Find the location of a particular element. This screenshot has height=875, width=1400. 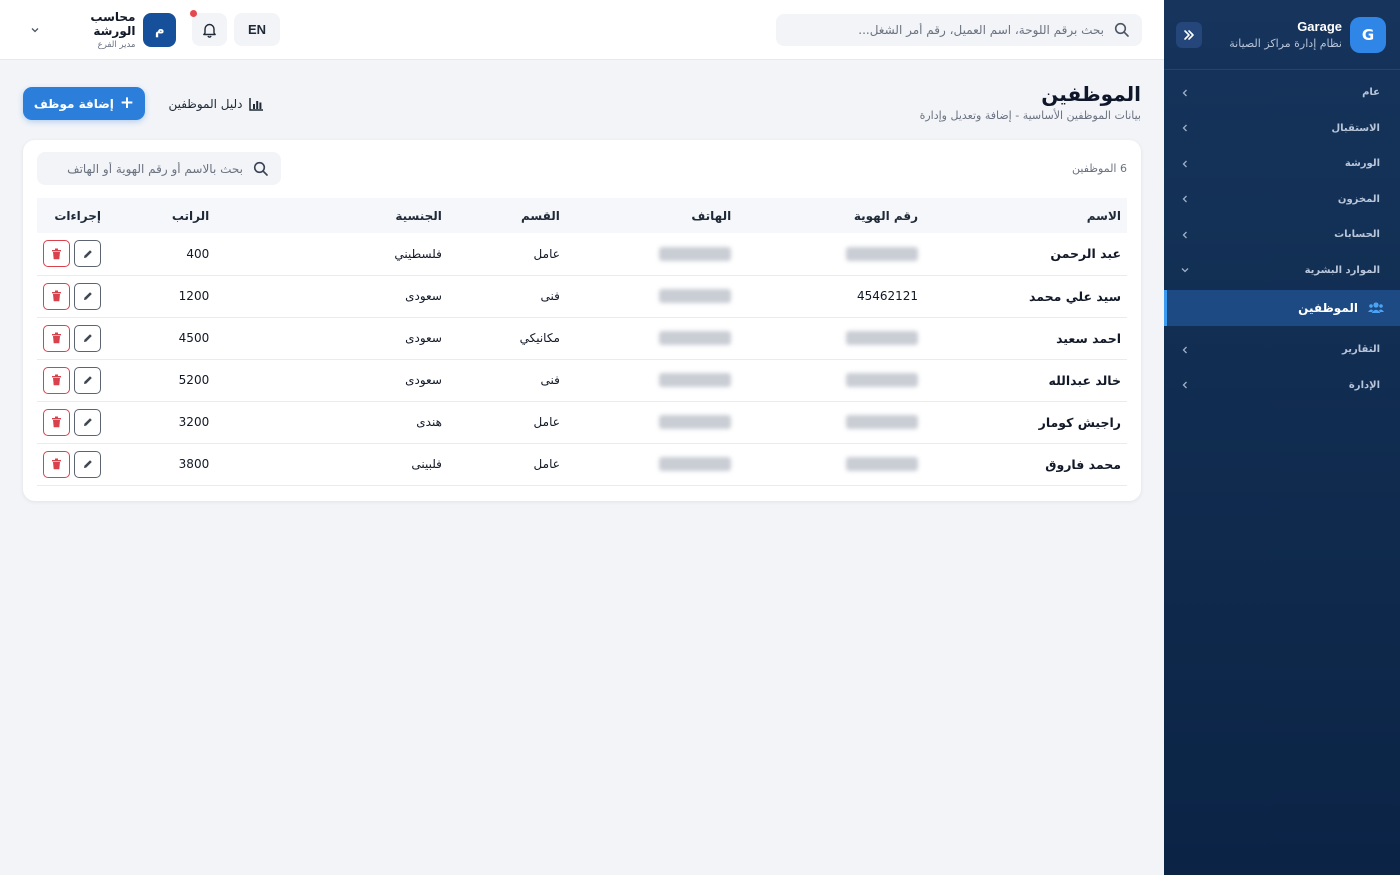

collapse-sidebar-button is located at coordinates (1189, 34).